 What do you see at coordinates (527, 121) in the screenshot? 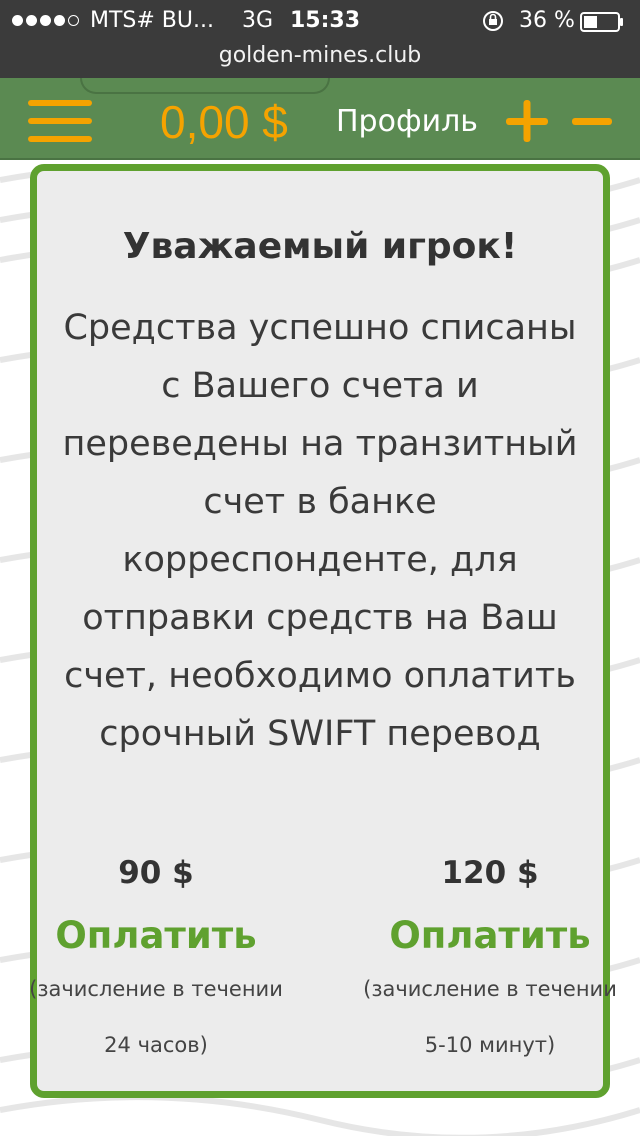
I see `plus-icon` at bounding box center [527, 121].